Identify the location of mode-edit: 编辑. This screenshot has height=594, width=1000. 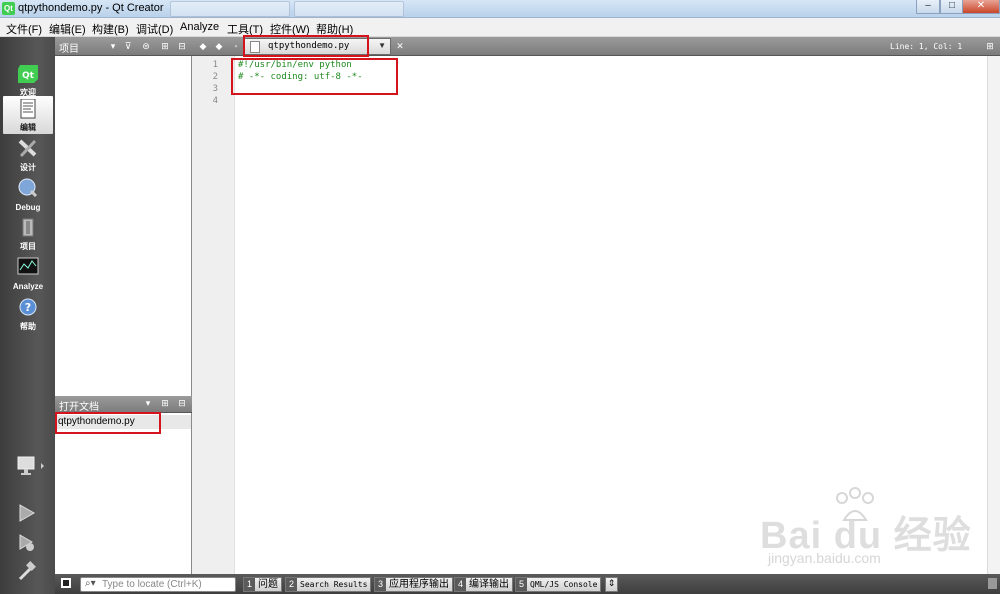
(28, 115).